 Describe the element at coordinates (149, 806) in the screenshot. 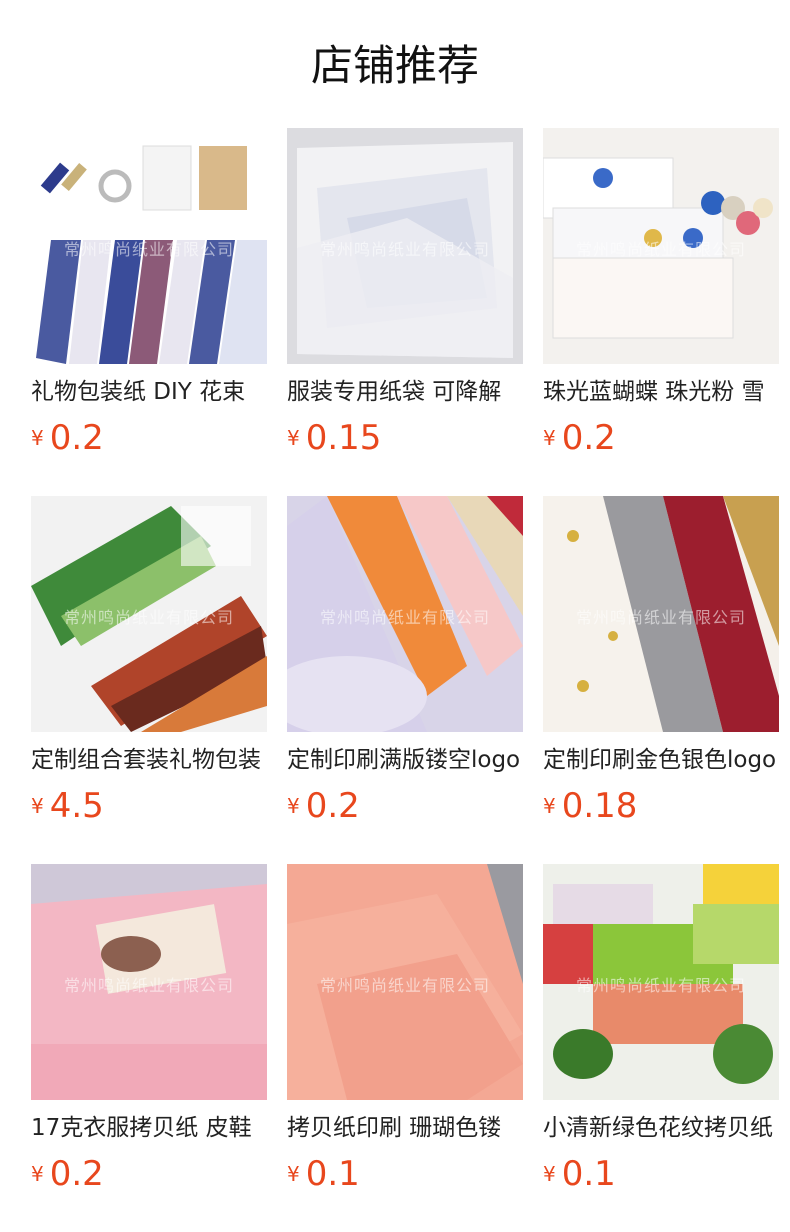

I see `product-price: ¥4.5` at that location.